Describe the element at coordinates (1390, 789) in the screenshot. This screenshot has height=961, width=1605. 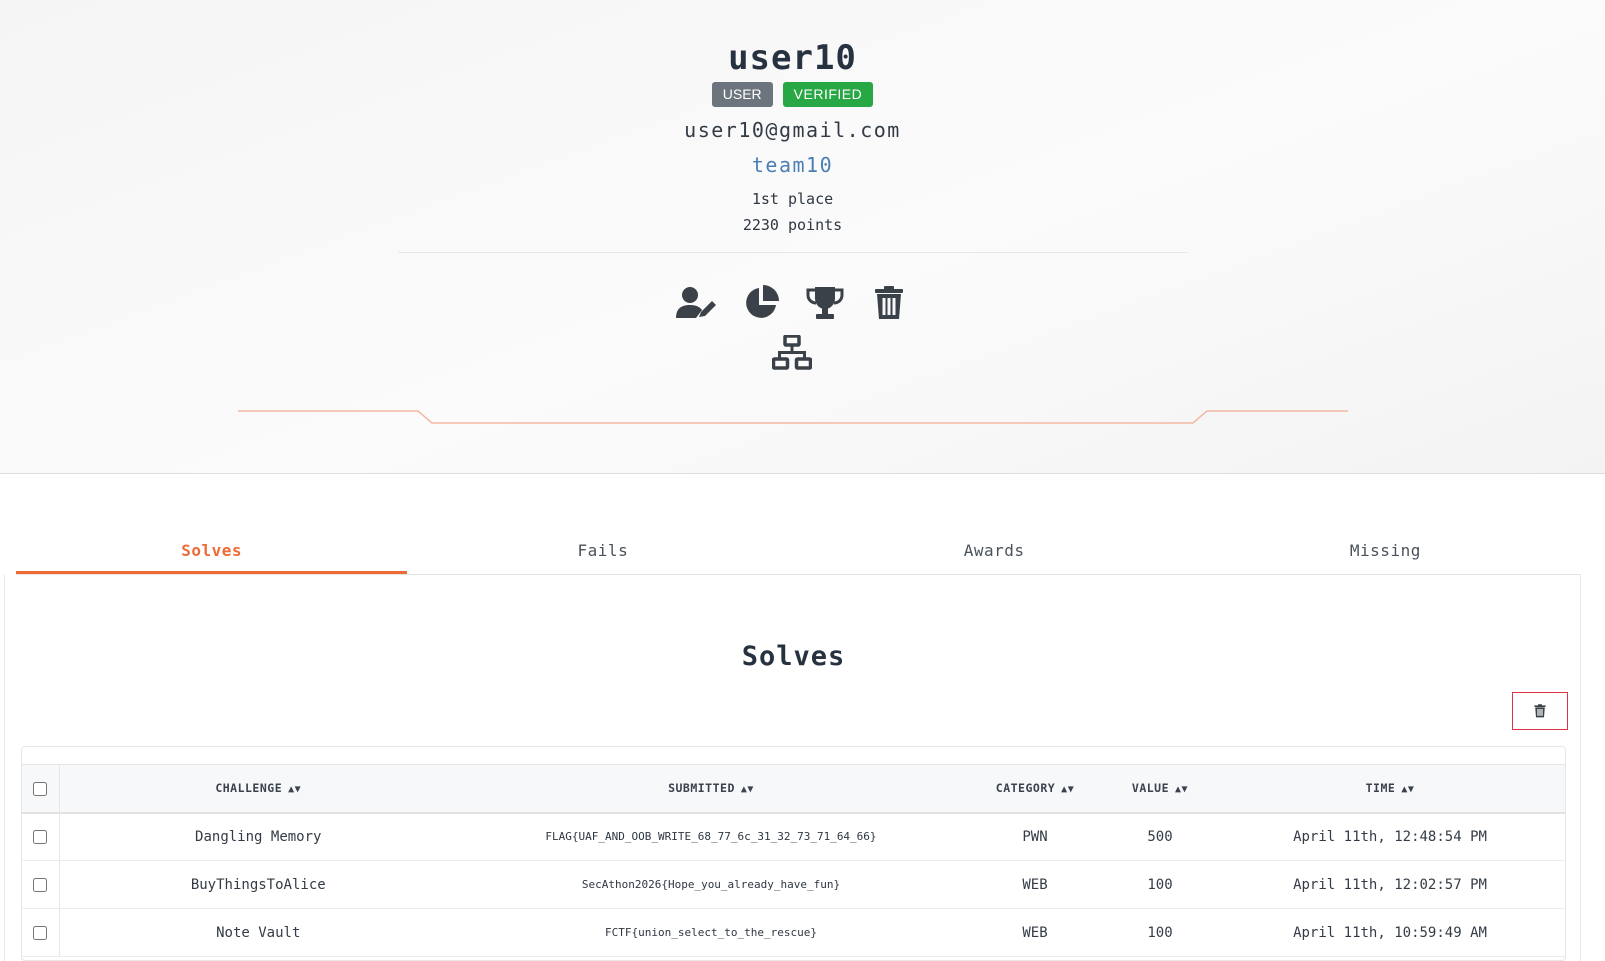
I see `header-time: TIME ▲▼` at that location.